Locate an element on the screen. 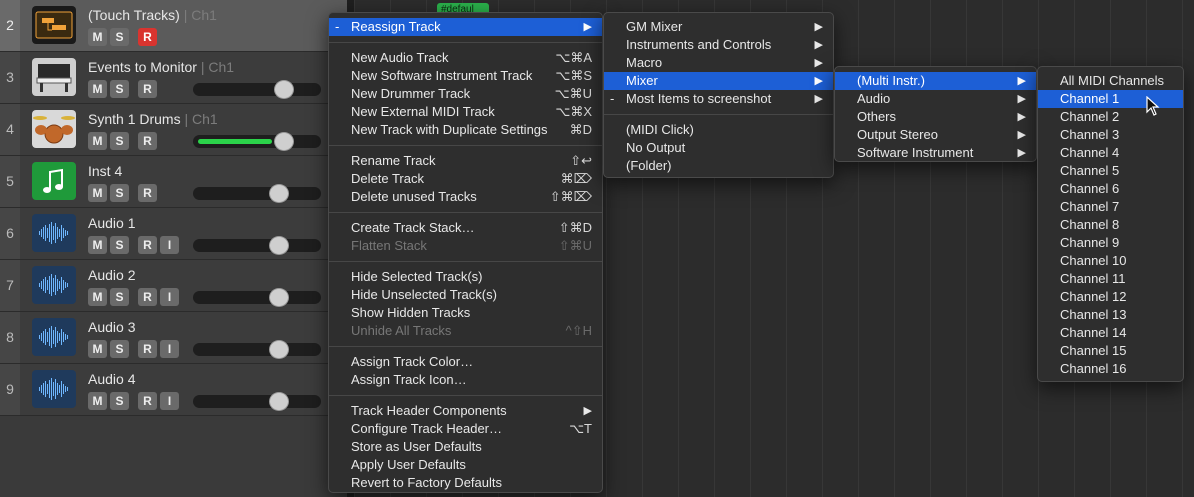 The height and width of the screenshot is (497, 1194). menu-item-channel-16: Channel 16 is located at coordinates (1110, 369).